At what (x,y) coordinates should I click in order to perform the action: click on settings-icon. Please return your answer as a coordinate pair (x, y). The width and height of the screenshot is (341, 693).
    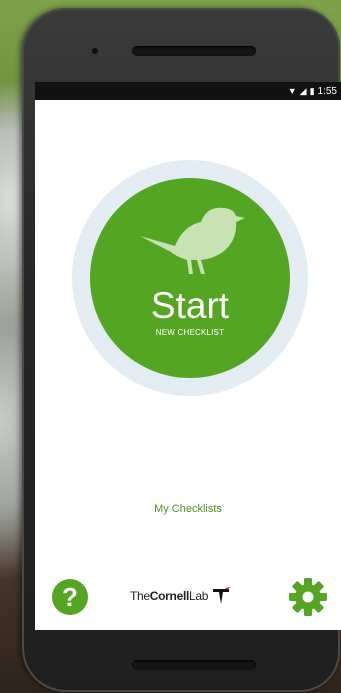
    Looking at the image, I should click on (308, 597).